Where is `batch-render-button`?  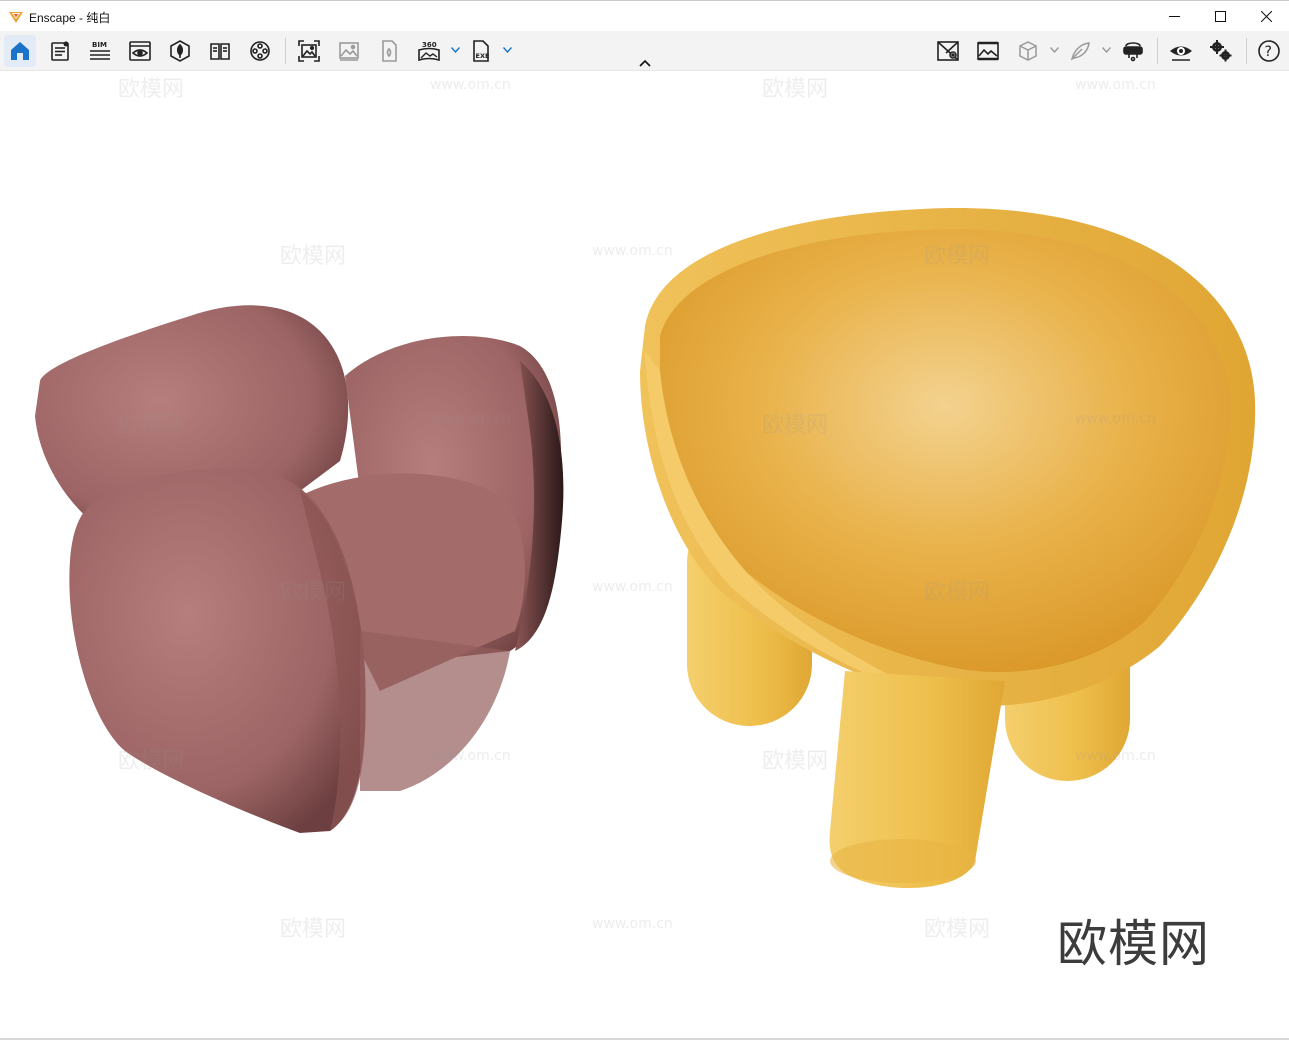 batch-render-button is located at coordinates (349, 51).